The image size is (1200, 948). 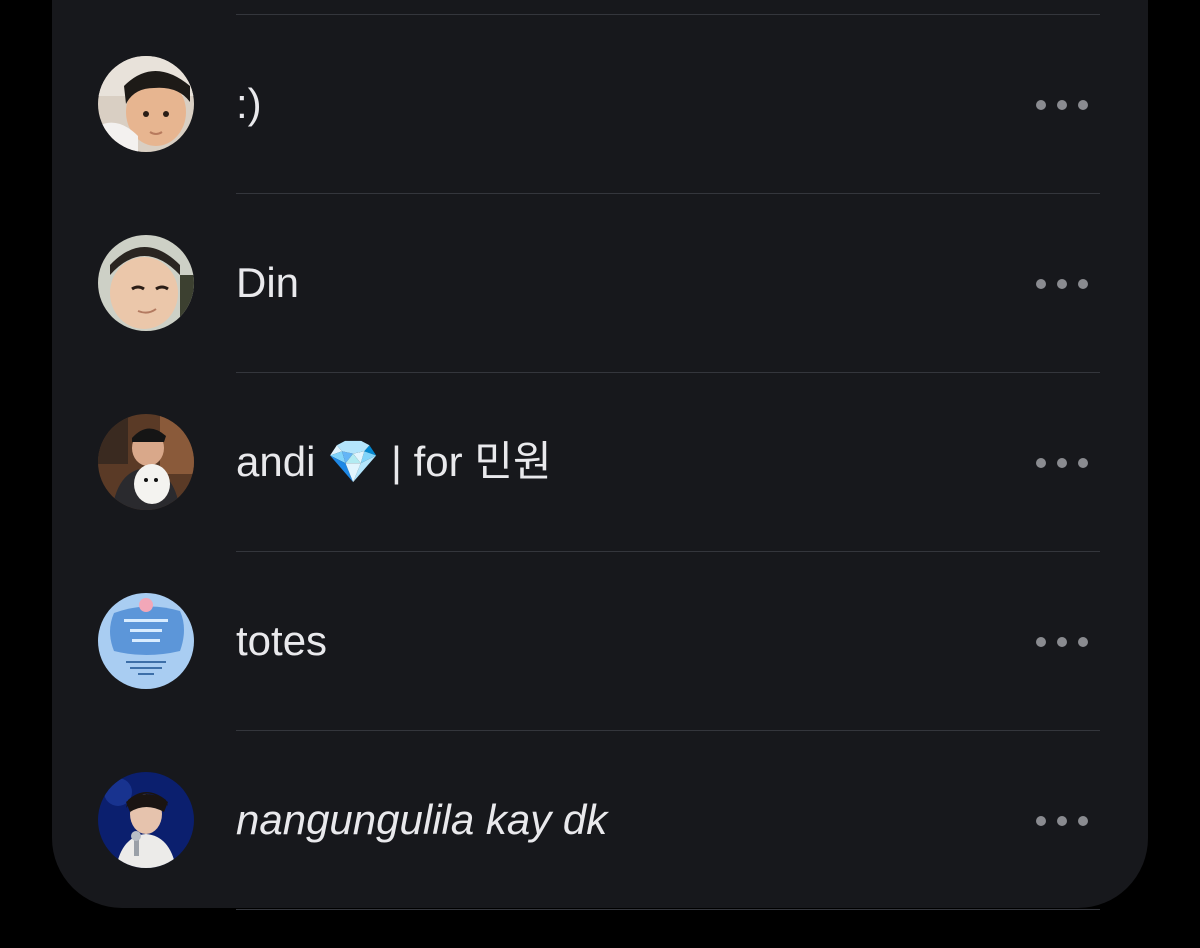 I want to click on account-name-suffix: | for 민원, so click(x=471, y=461).